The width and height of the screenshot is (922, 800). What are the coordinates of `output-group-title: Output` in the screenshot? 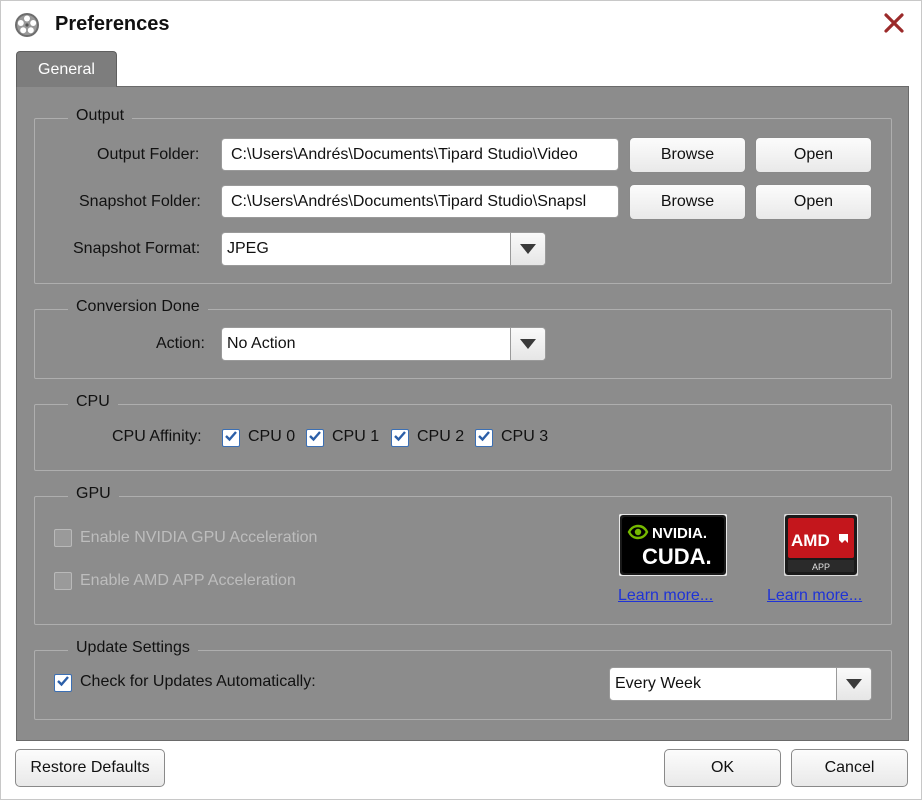 It's located at (100, 116).